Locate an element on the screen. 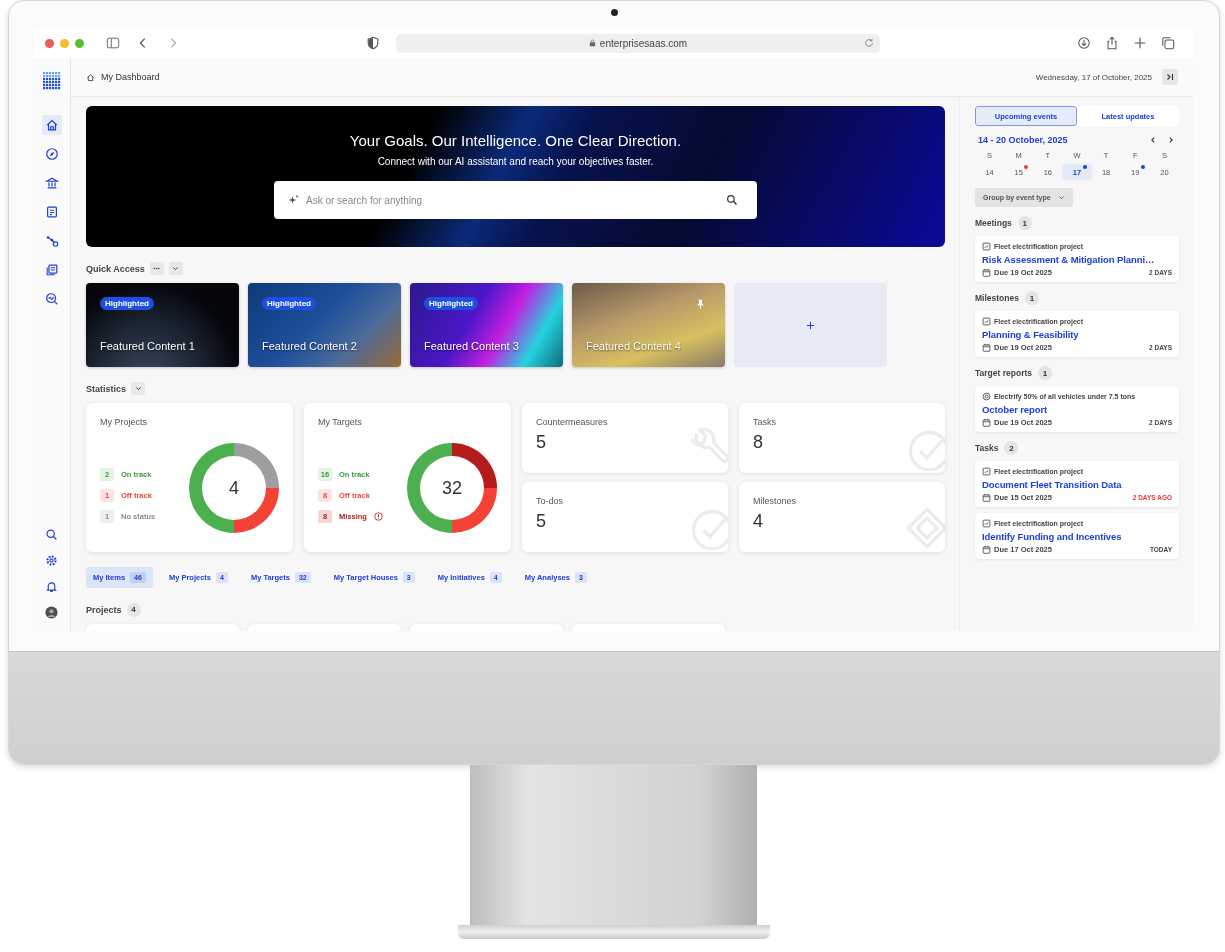 The width and height of the screenshot is (1225, 952). date-label: Wednesday, 17 of October, 2025 is located at coordinates (1093, 77).